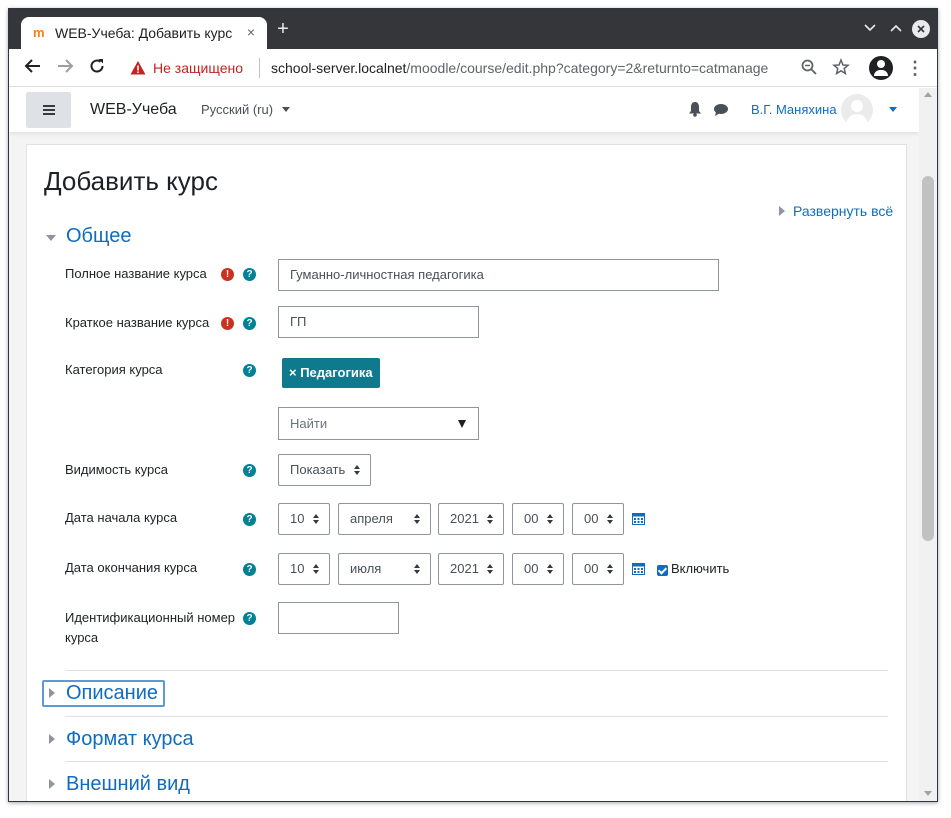 This screenshot has height=818, width=951. Describe the element at coordinates (915, 68) in the screenshot. I see `more-menu-icon: ⋮` at that location.